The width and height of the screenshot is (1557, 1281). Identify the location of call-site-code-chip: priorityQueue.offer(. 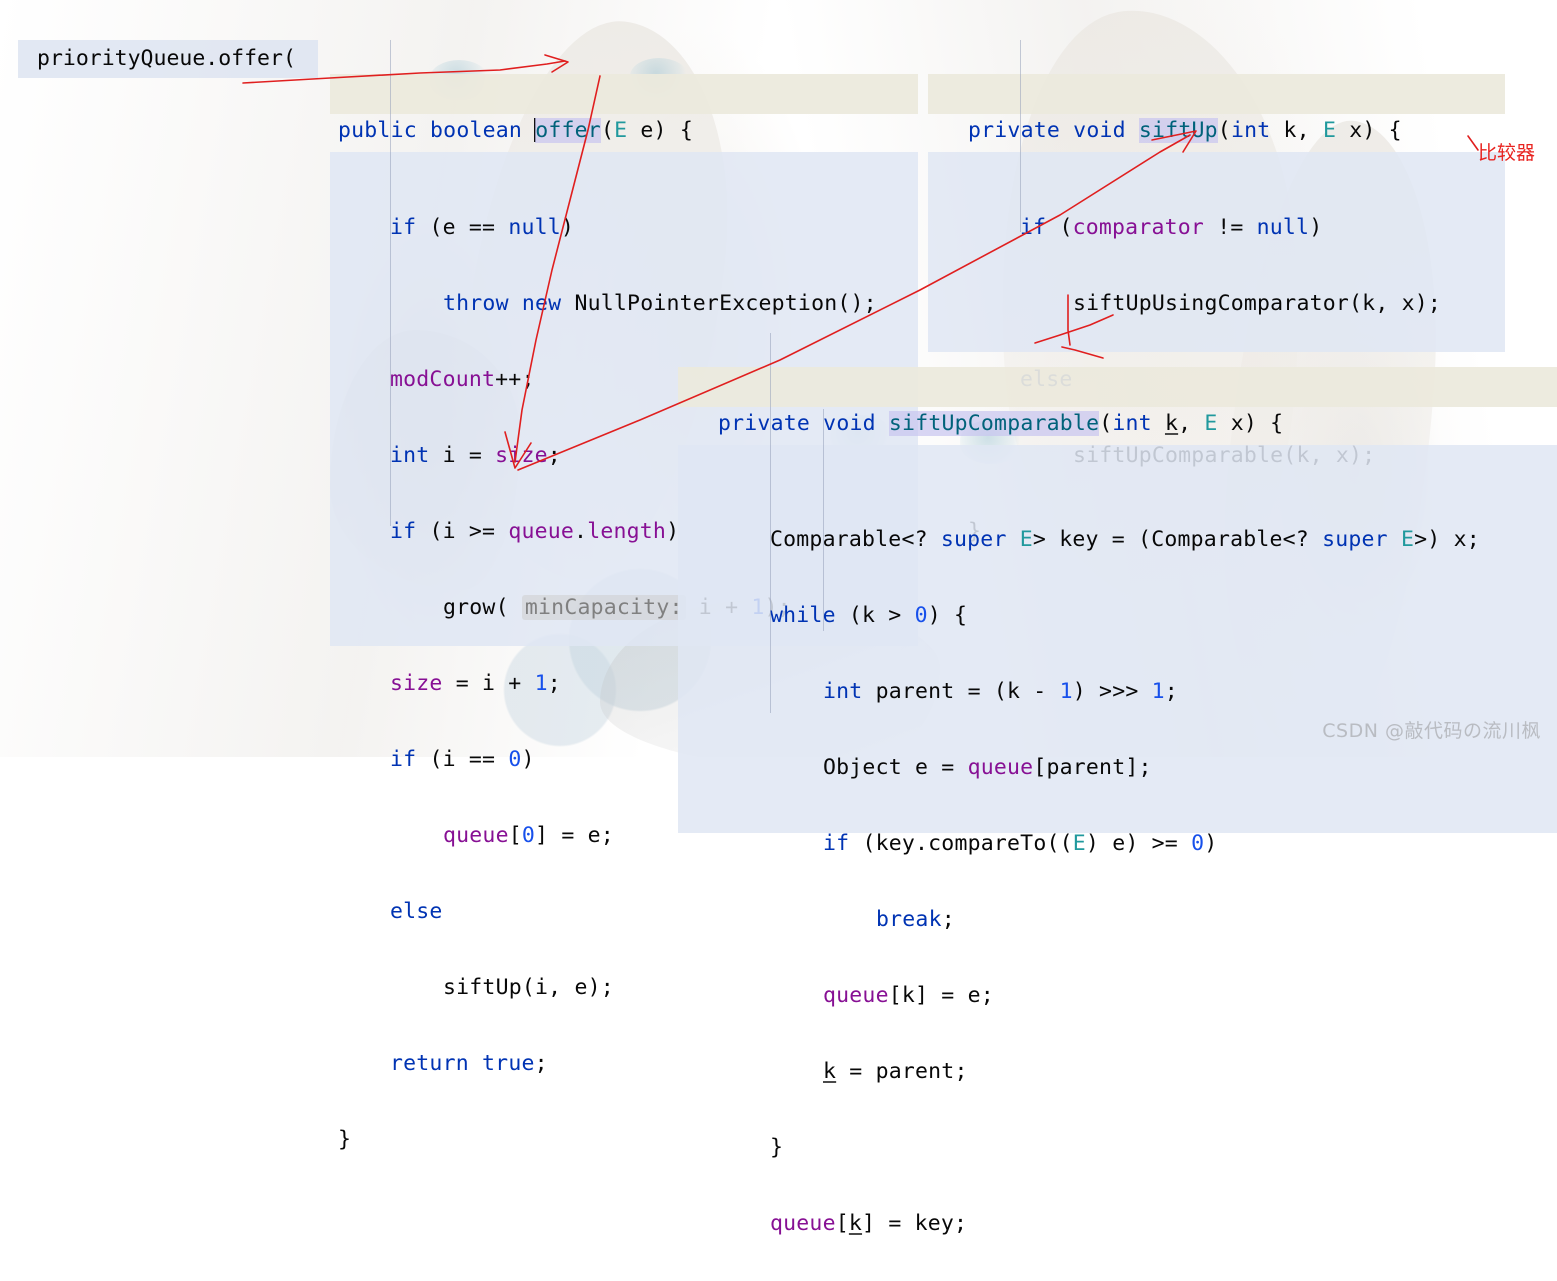
(168, 59).